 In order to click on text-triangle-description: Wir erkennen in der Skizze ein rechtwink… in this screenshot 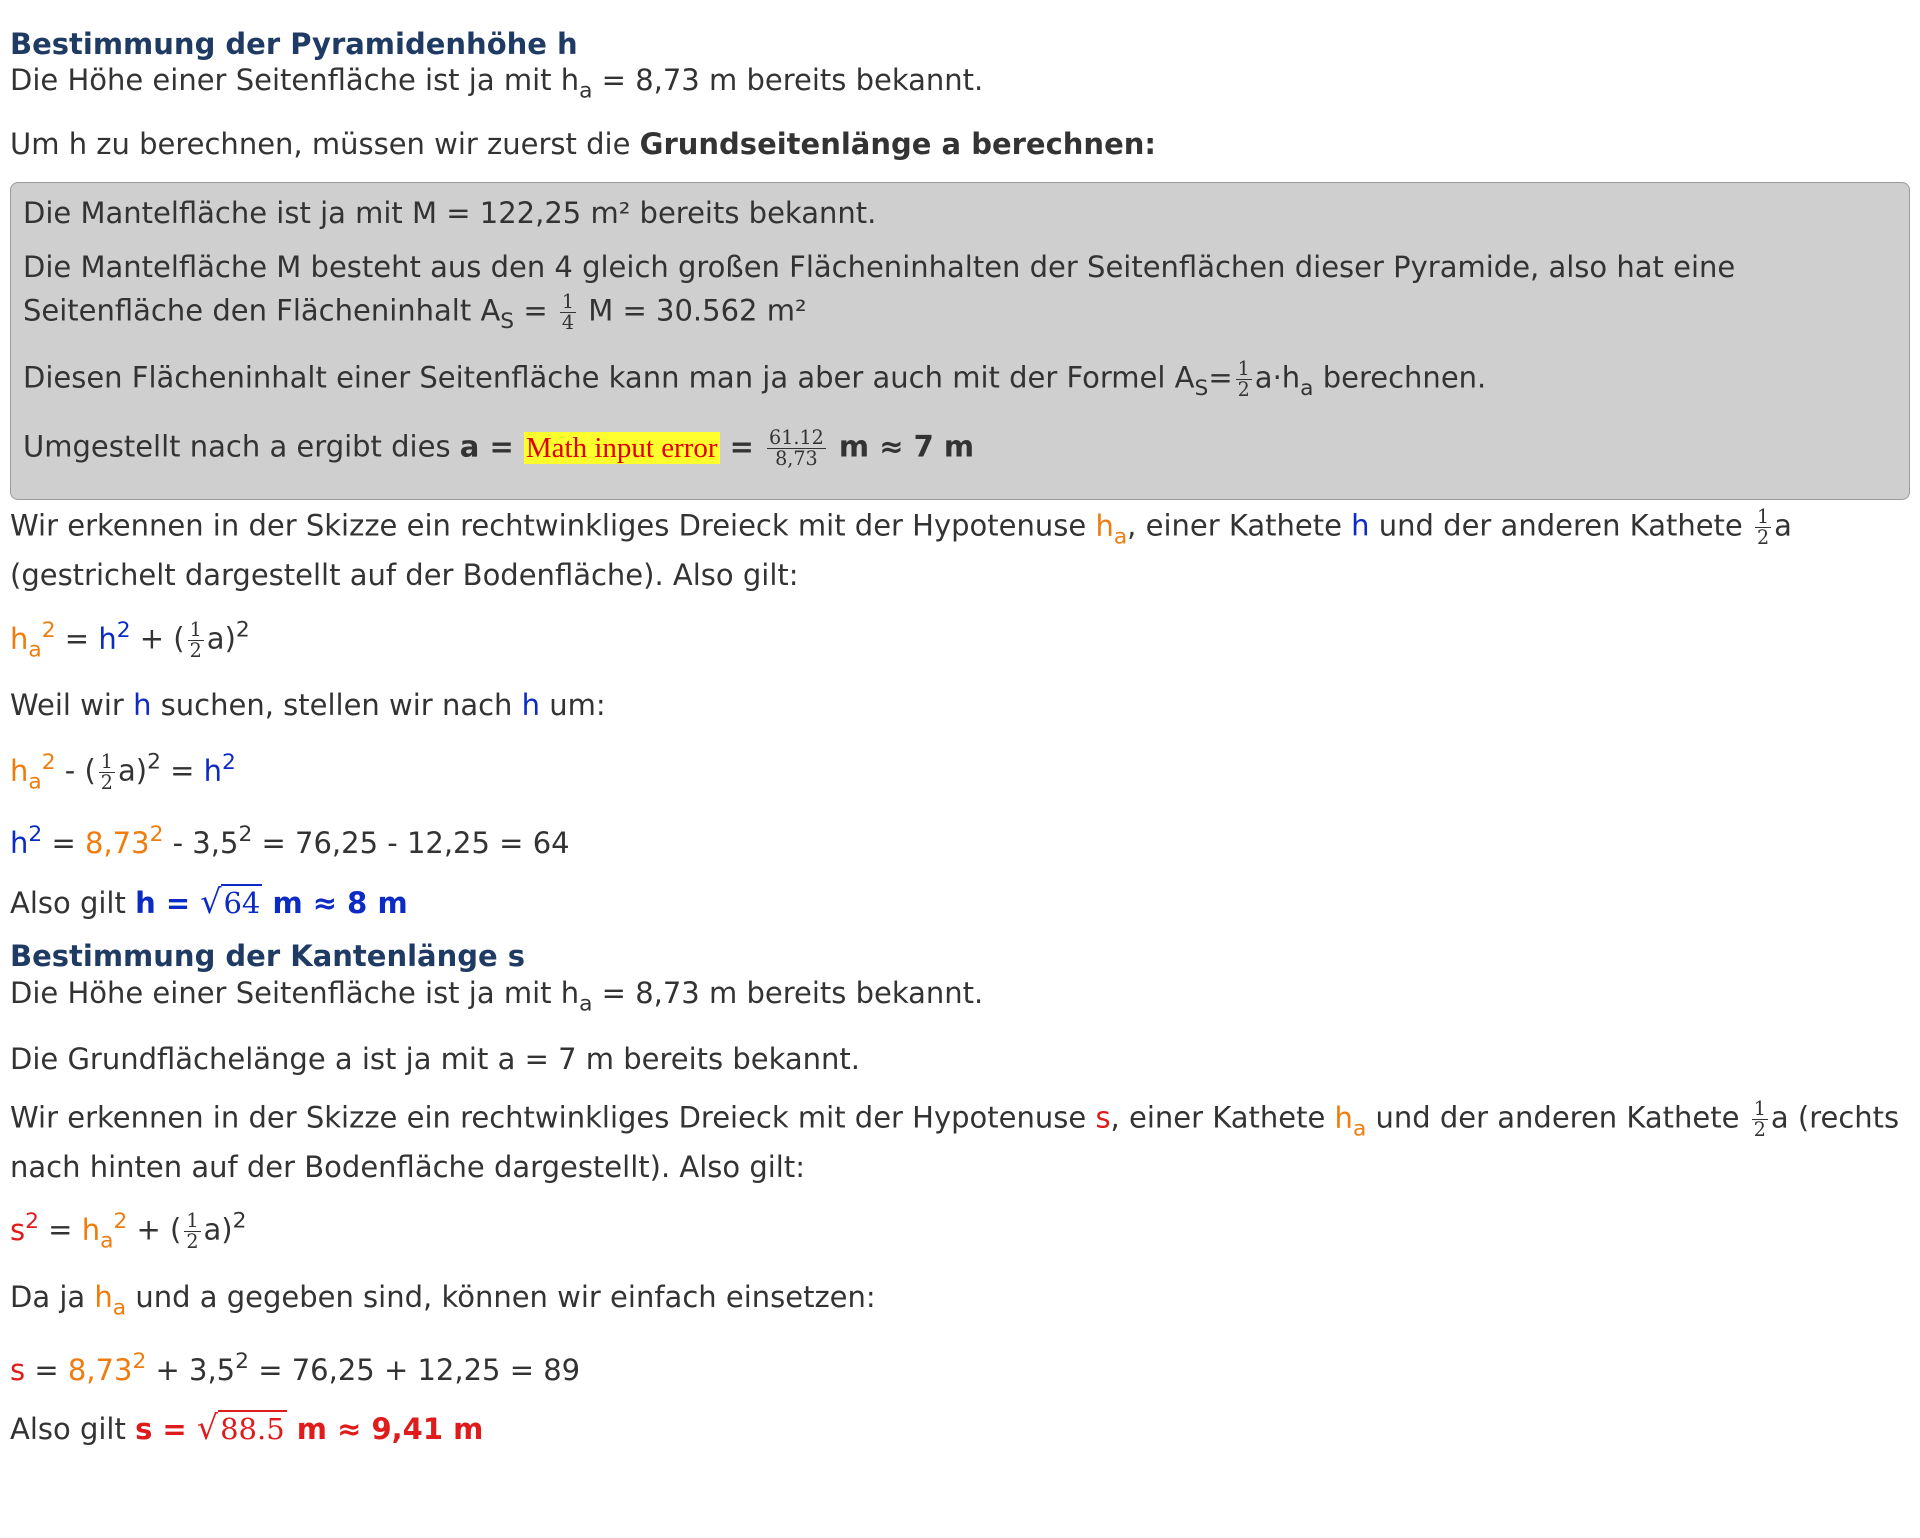, I will do `click(901, 527)`.